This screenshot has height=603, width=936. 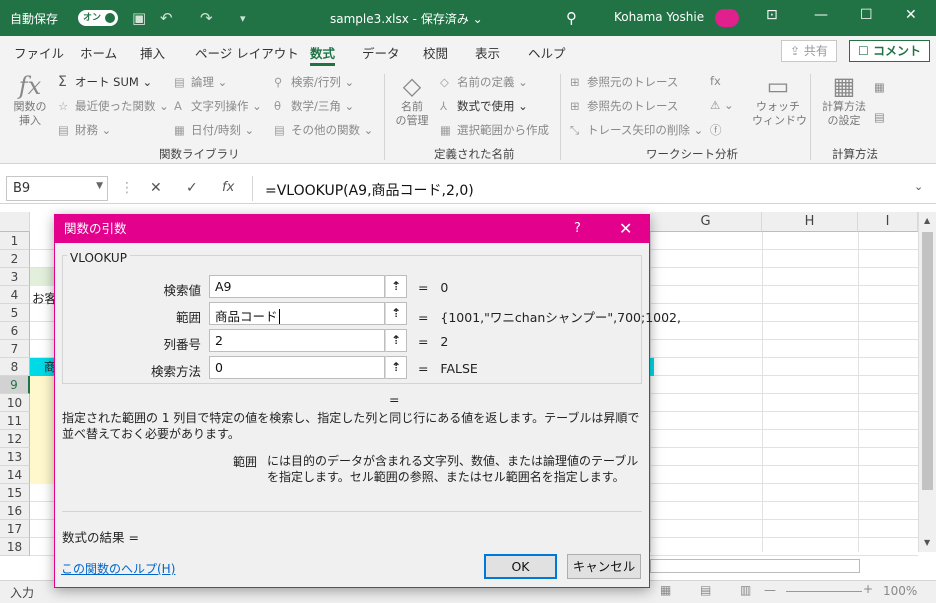 I want to click on column-header-g: G, so click(x=706, y=222).